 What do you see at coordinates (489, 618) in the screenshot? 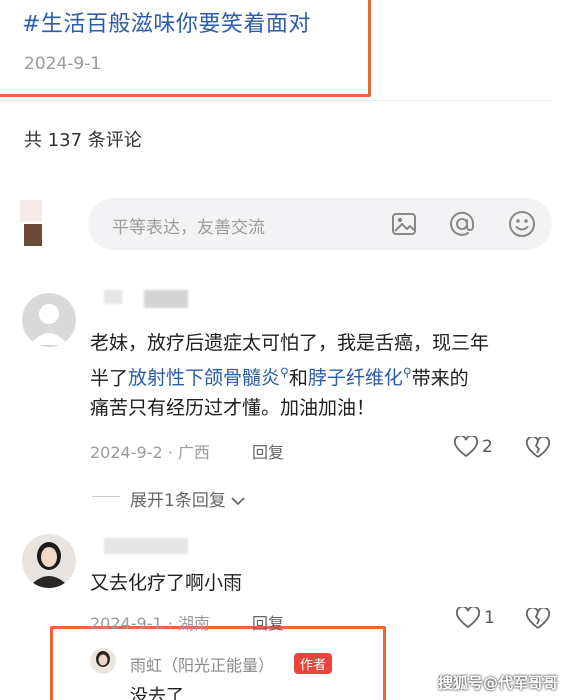
I see `like-count: 1` at bounding box center [489, 618].